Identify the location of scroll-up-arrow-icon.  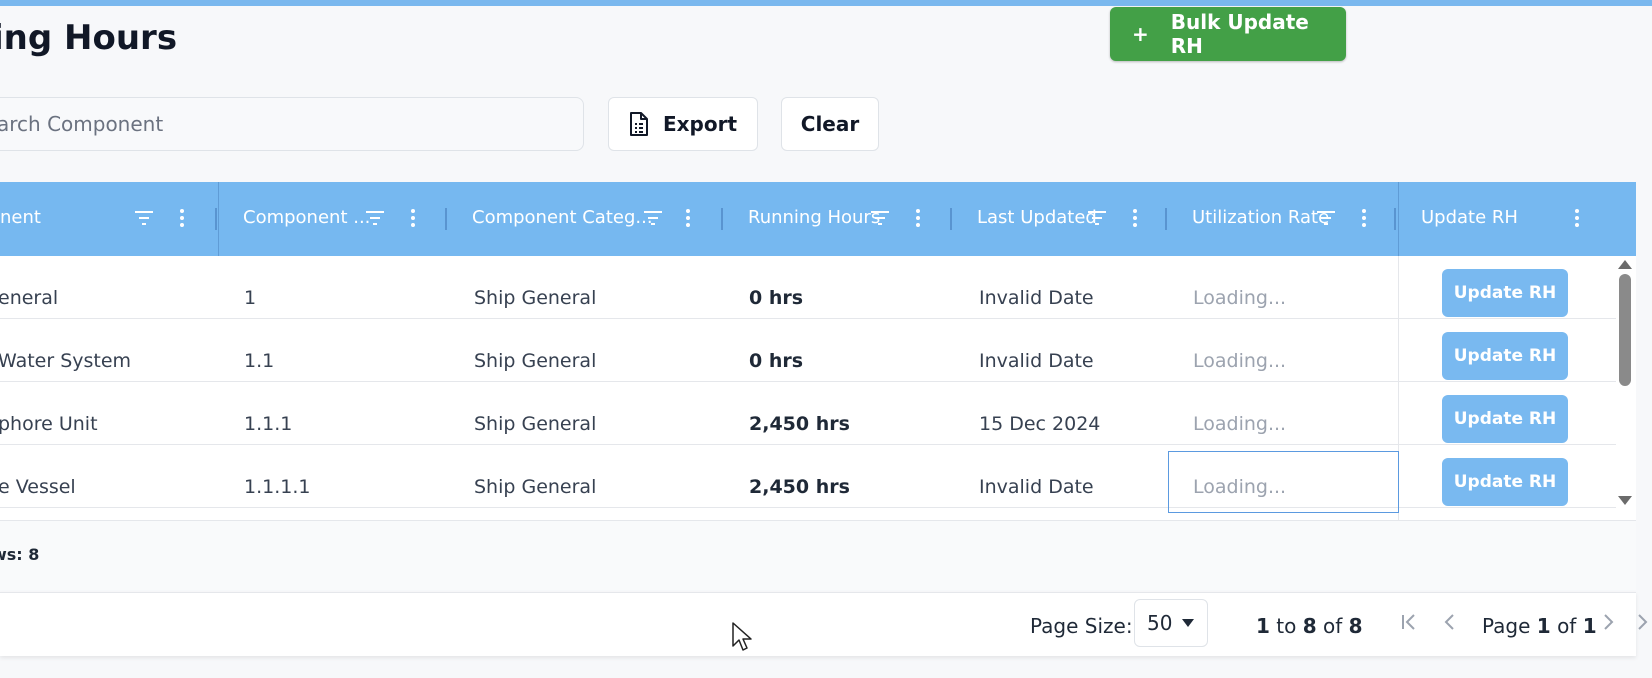
(1625, 264).